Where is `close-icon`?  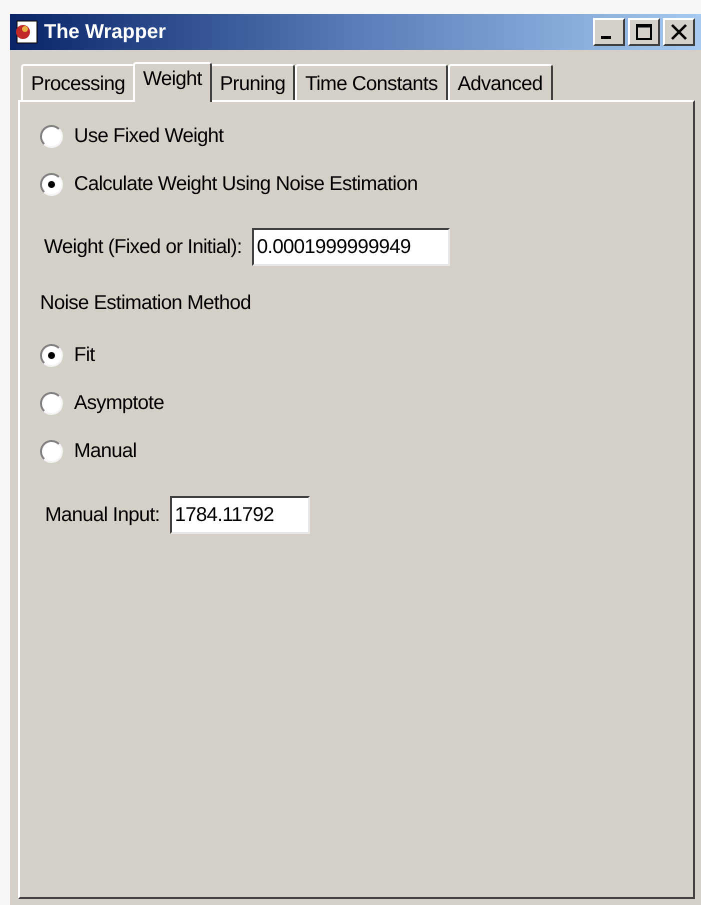 close-icon is located at coordinates (679, 32).